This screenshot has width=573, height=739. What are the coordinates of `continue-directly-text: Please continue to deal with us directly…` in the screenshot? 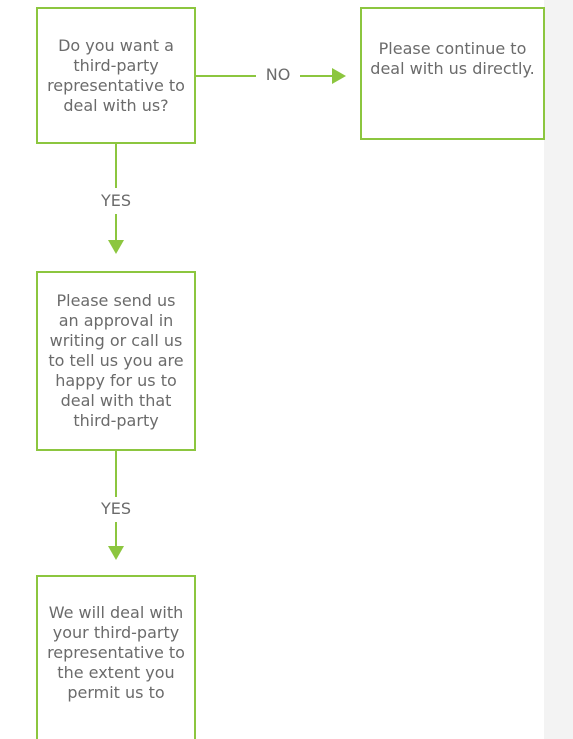 It's located at (452, 58).